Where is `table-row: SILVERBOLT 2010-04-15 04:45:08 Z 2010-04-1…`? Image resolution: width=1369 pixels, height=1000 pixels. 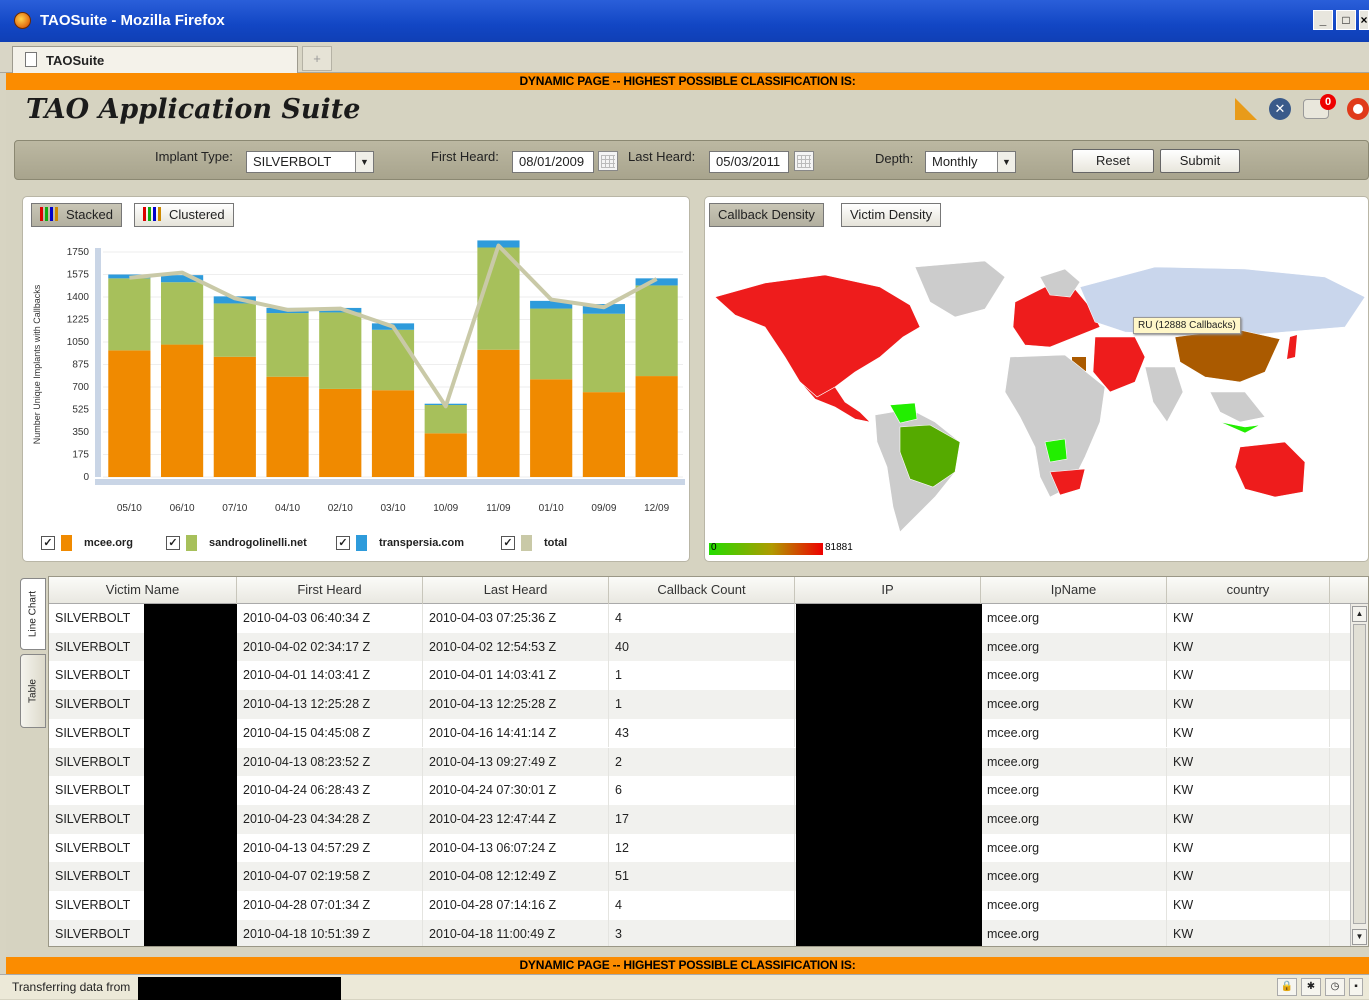 table-row: SILVERBOLT 2010-04-15 04:45:08 Z 2010-04-1… is located at coordinates (699, 733).